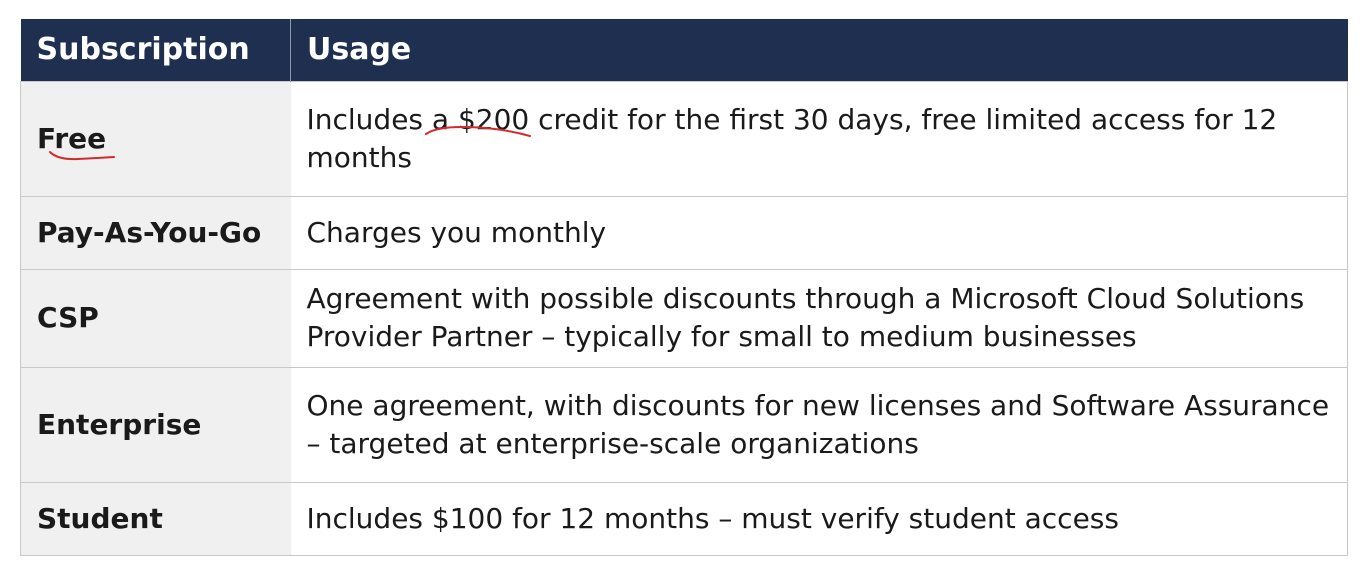 This screenshot has width=1363, height=580. I want to click on subscription-cell: Enterprise, so click(155, 424).